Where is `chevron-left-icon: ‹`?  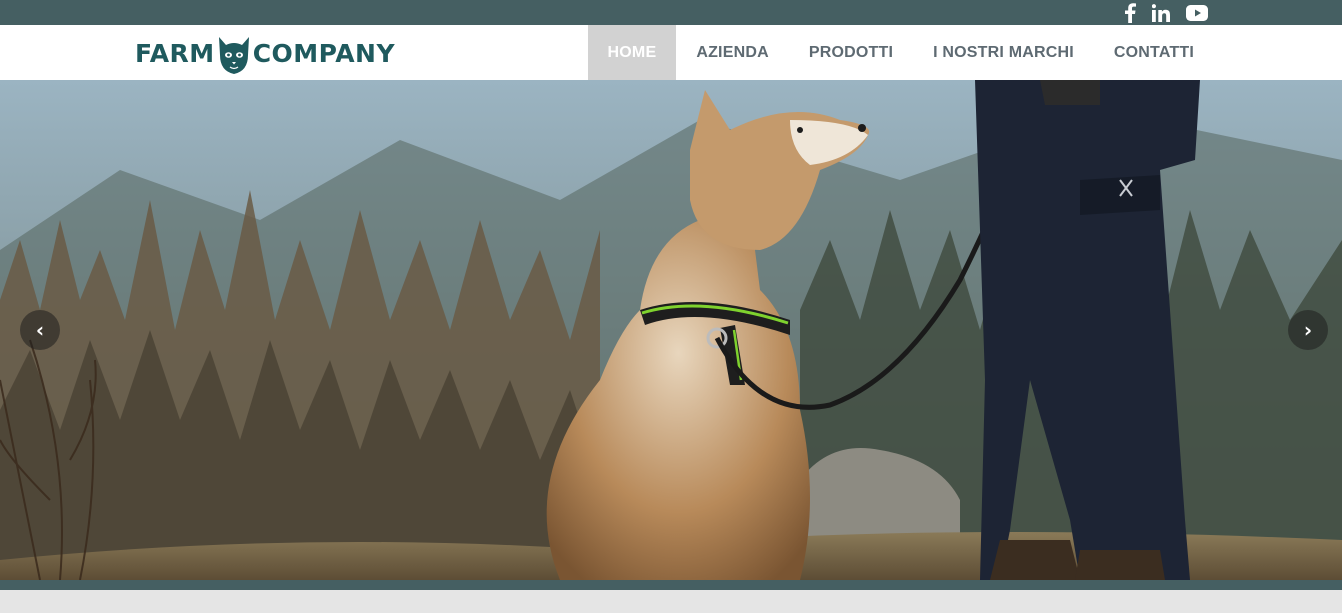
chevron-left-icon: ‹ is located at coordinates (40, 330).